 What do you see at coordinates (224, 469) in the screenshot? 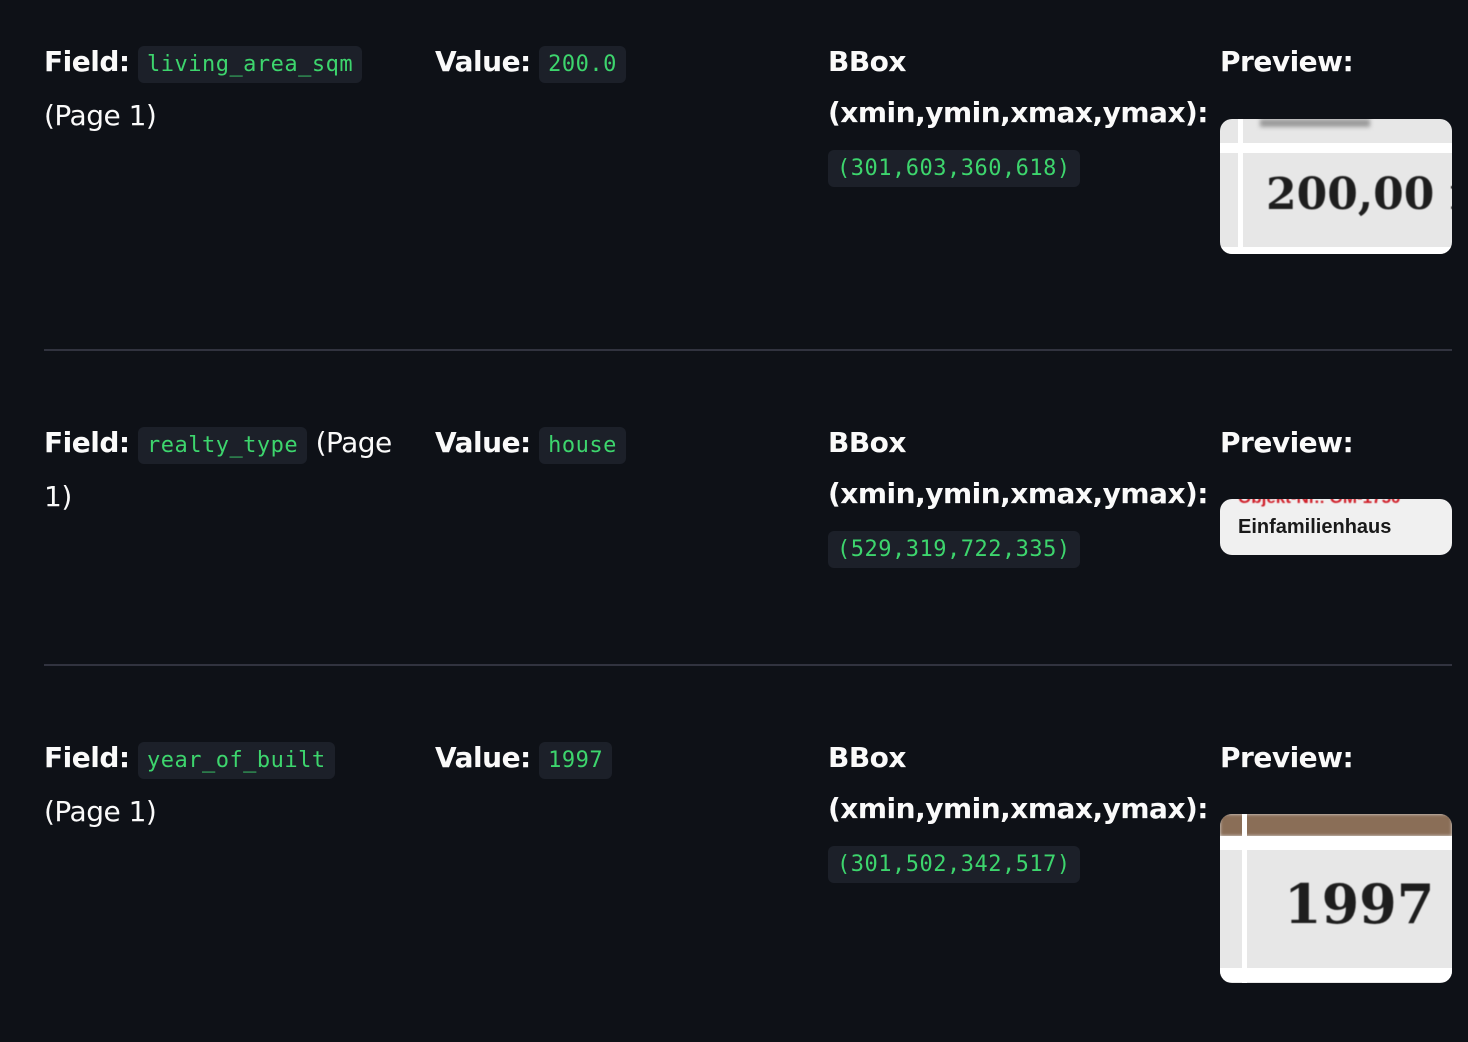
I see `field-cell-2: Field: realty_type (Page 1)` at bounding box center [224, 469].